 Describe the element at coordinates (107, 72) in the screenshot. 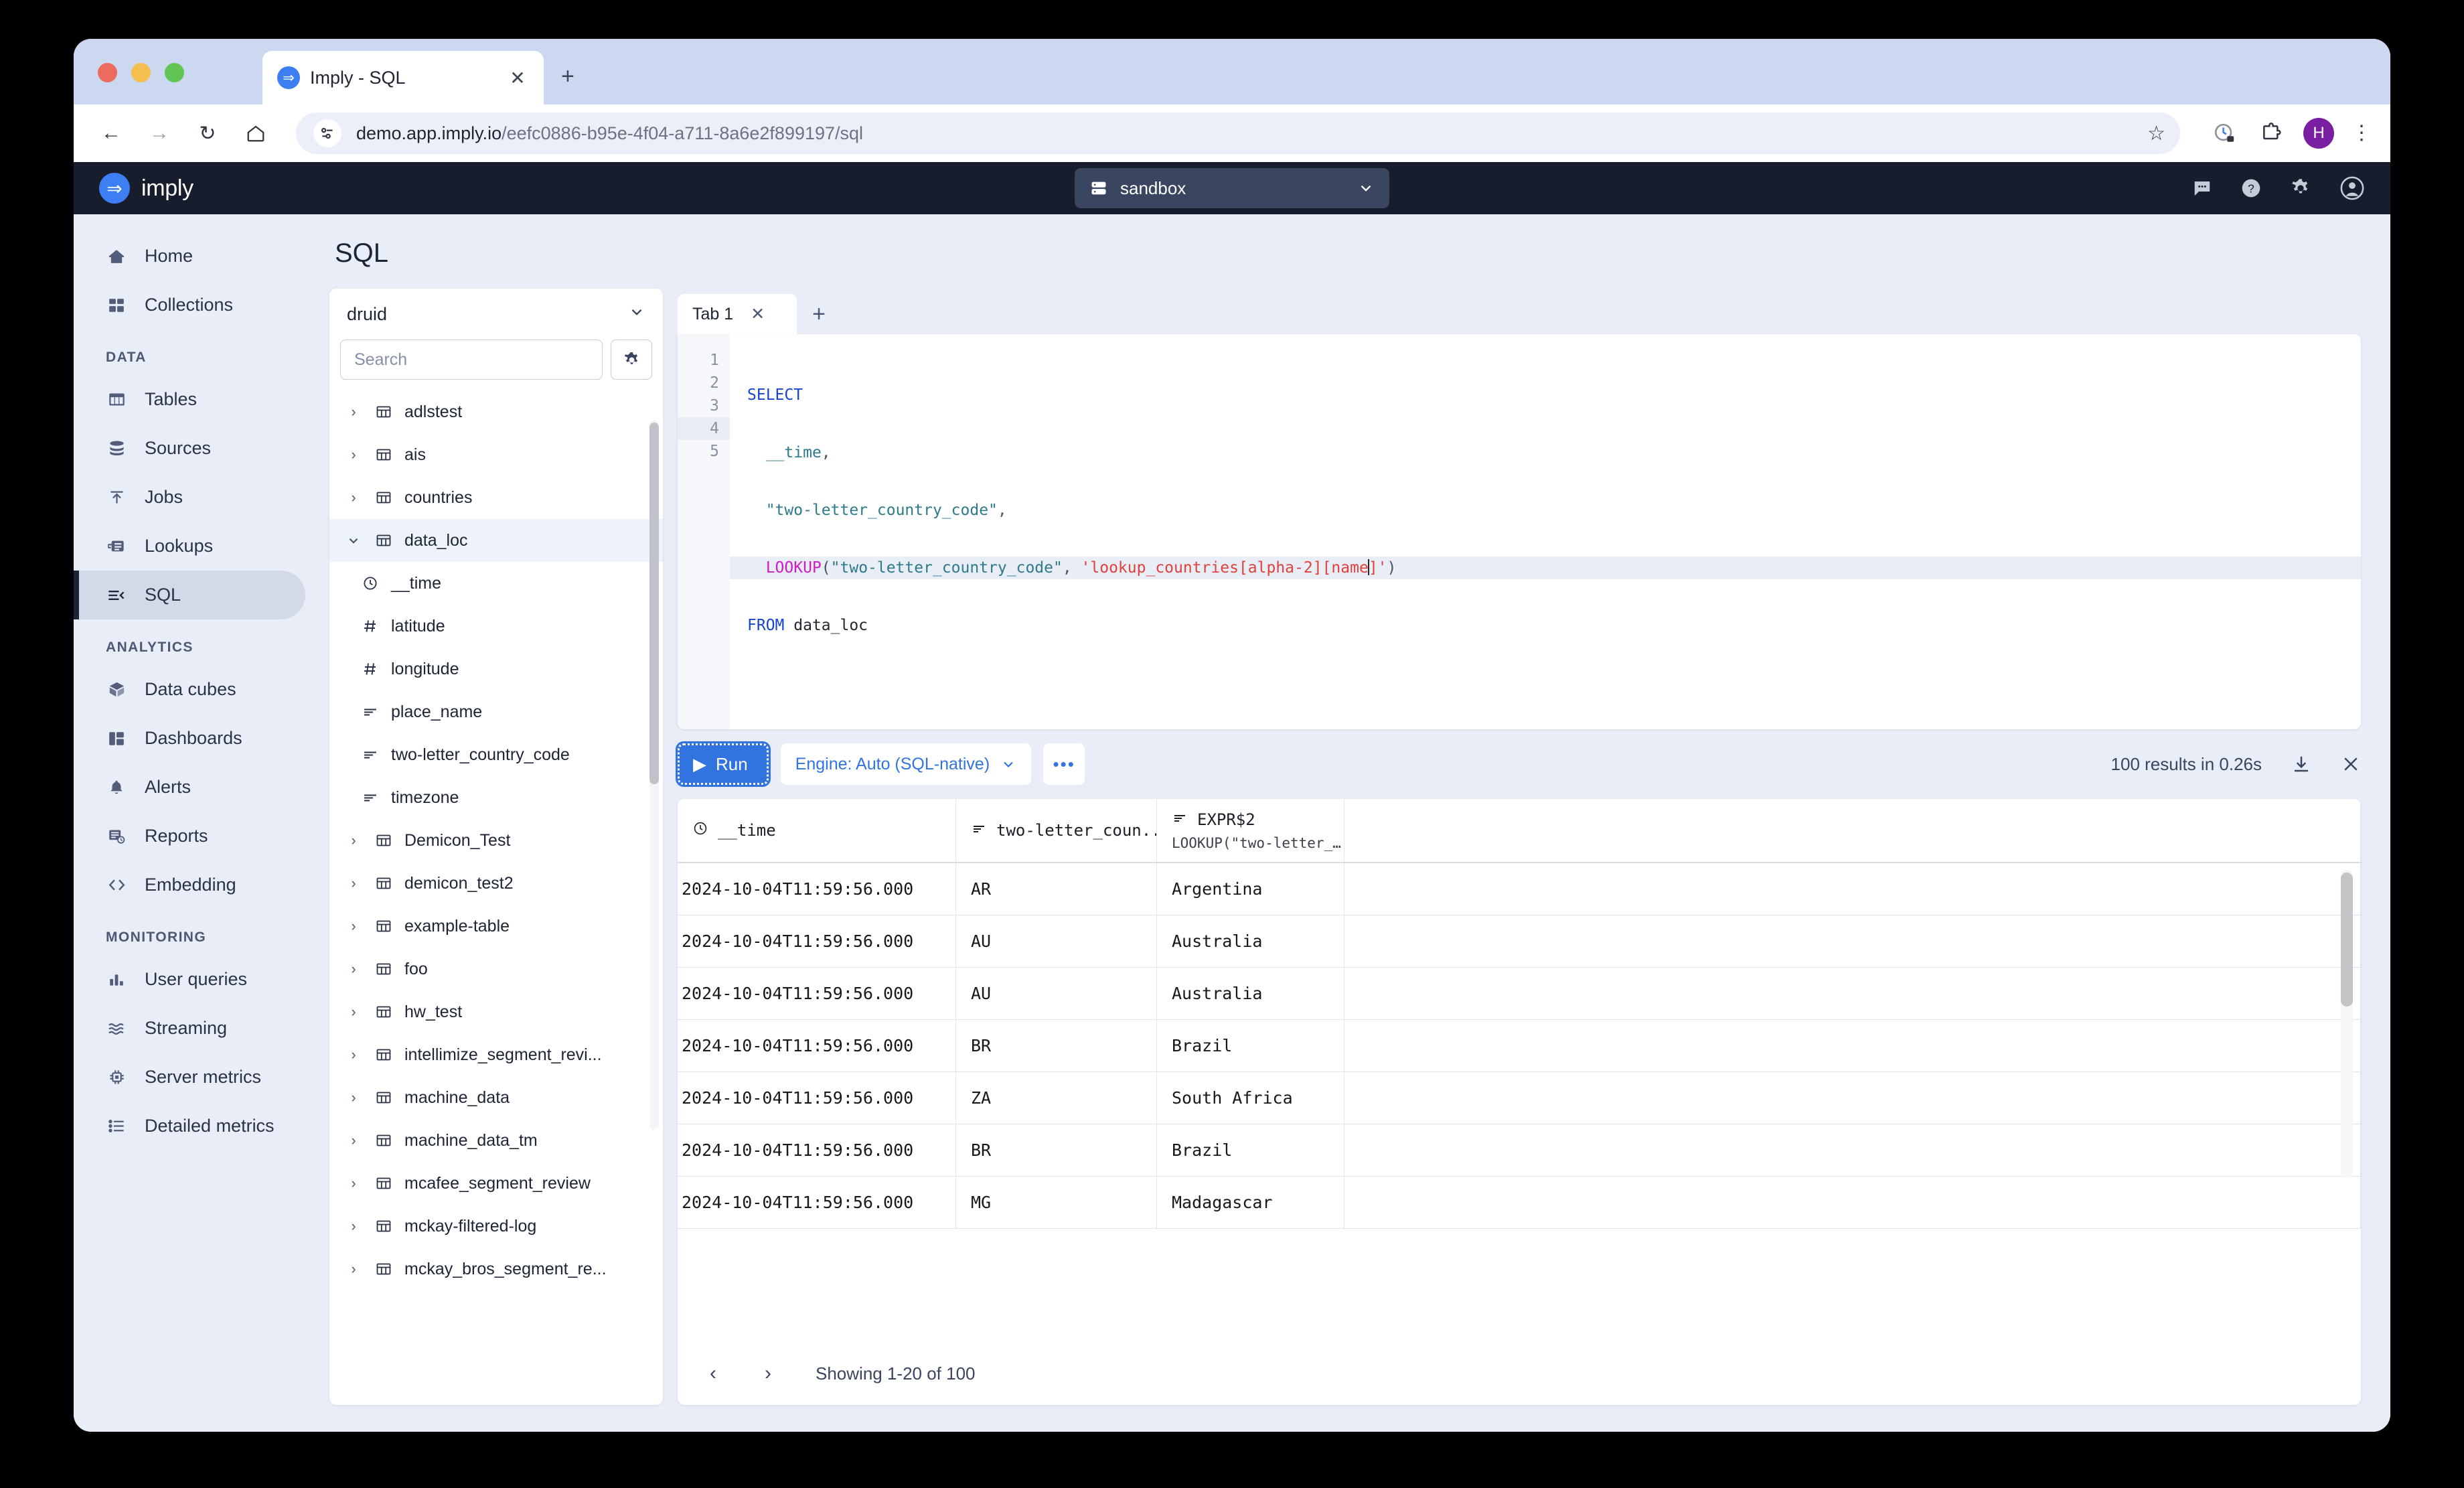

I see `close-window-button` at that location.